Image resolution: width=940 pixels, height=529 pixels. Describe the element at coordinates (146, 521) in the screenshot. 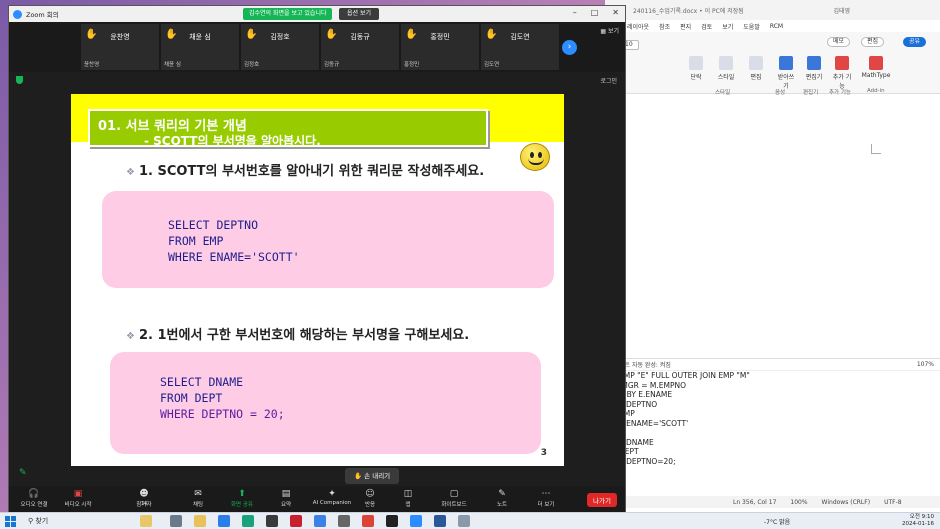

I see `taskbar-app-icon` at that location.